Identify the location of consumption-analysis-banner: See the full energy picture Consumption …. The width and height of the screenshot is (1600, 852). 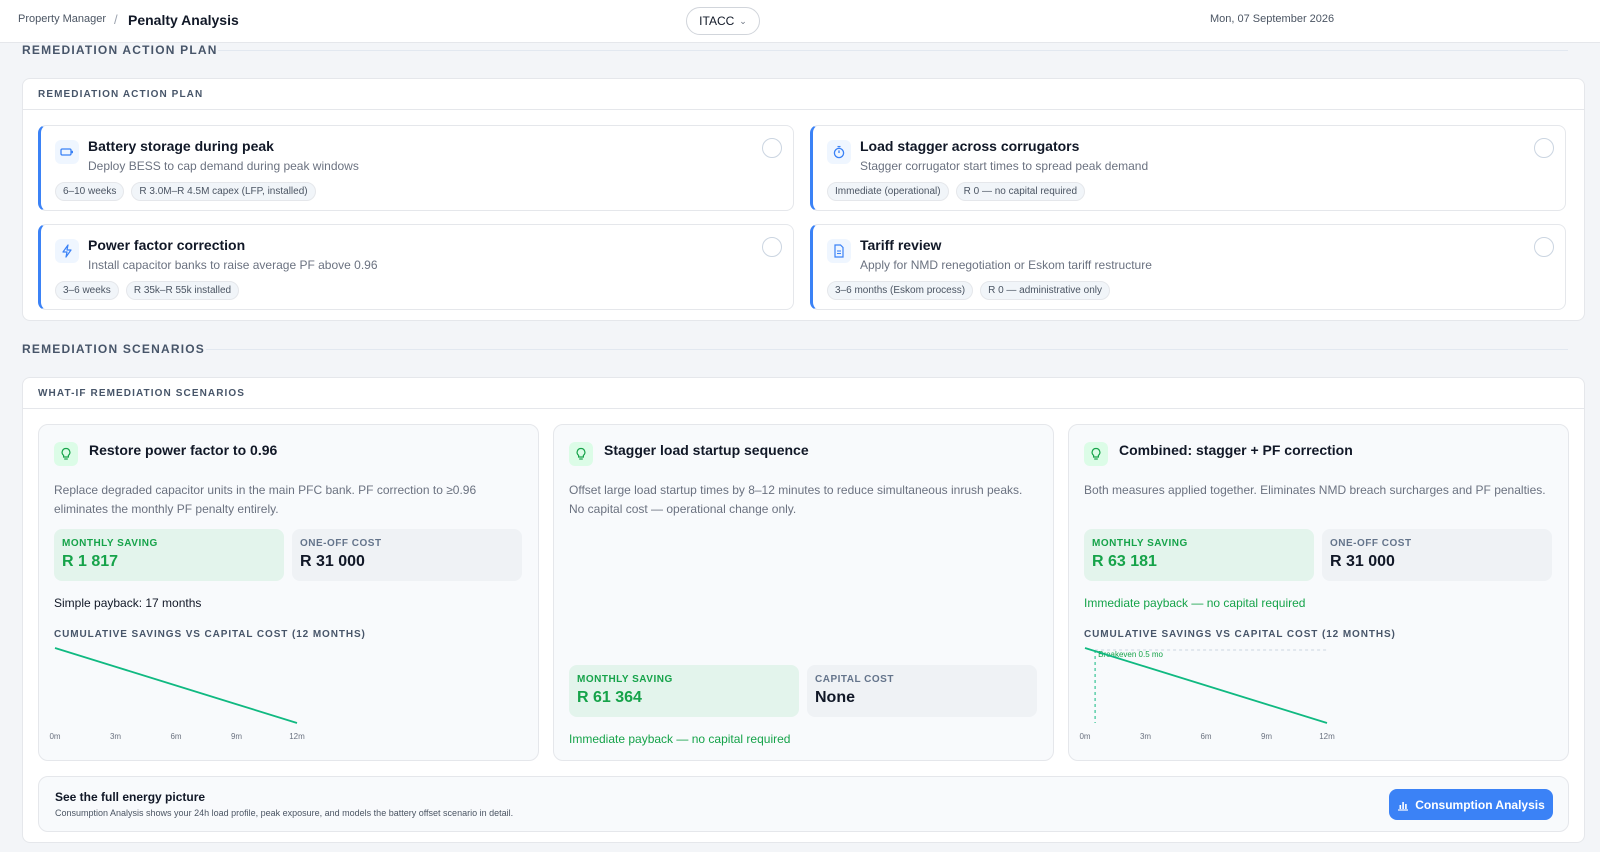
(803, 804).